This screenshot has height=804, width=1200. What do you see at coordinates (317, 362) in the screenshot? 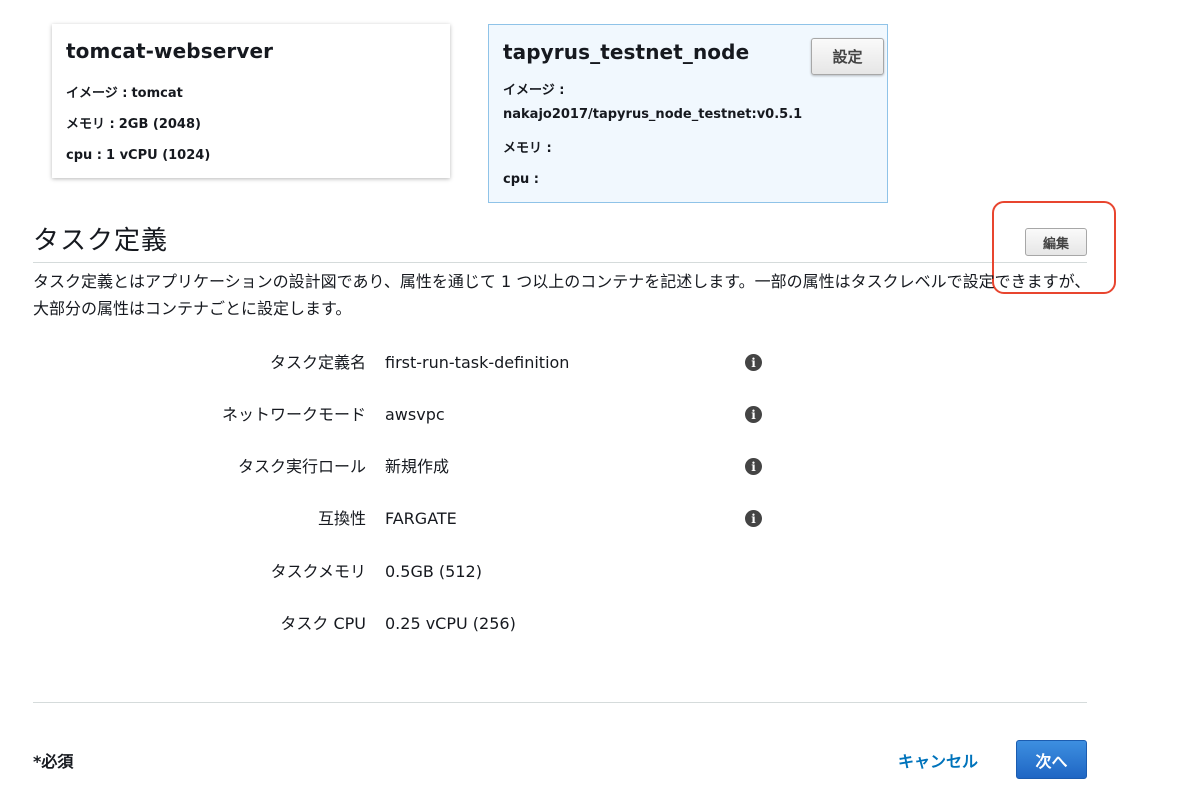
I see `detail-label: タスク定義名` at bounding box center [317, 362].